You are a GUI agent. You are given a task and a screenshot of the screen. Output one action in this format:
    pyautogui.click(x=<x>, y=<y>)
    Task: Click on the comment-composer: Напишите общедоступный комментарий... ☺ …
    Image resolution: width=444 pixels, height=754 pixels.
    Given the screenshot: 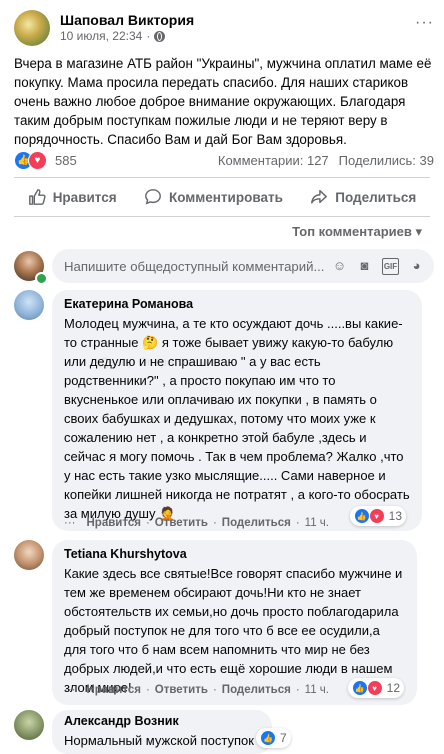 What is the action you would take?
    pyautogui.click(x=224, y=267)
    